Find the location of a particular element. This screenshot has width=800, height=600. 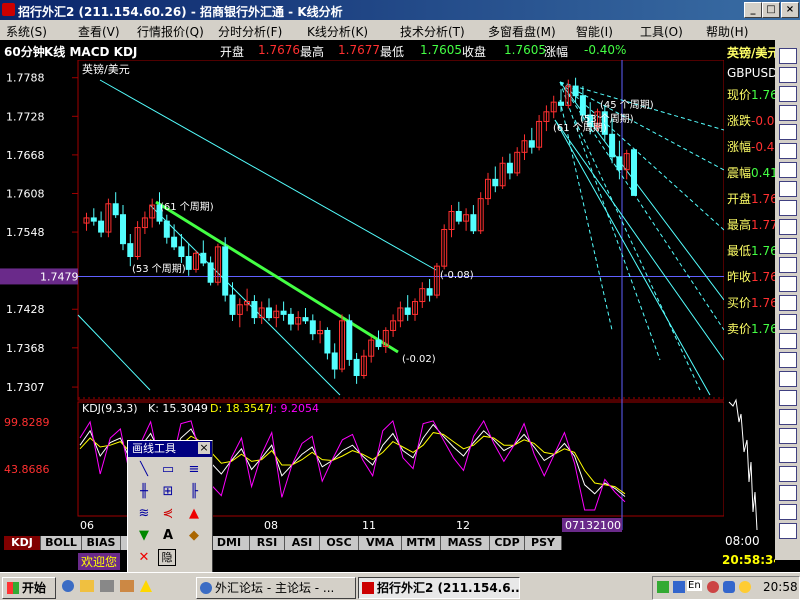

menu-multiwindow: 多窗看盘(M) is located at coordinates (522, 31).